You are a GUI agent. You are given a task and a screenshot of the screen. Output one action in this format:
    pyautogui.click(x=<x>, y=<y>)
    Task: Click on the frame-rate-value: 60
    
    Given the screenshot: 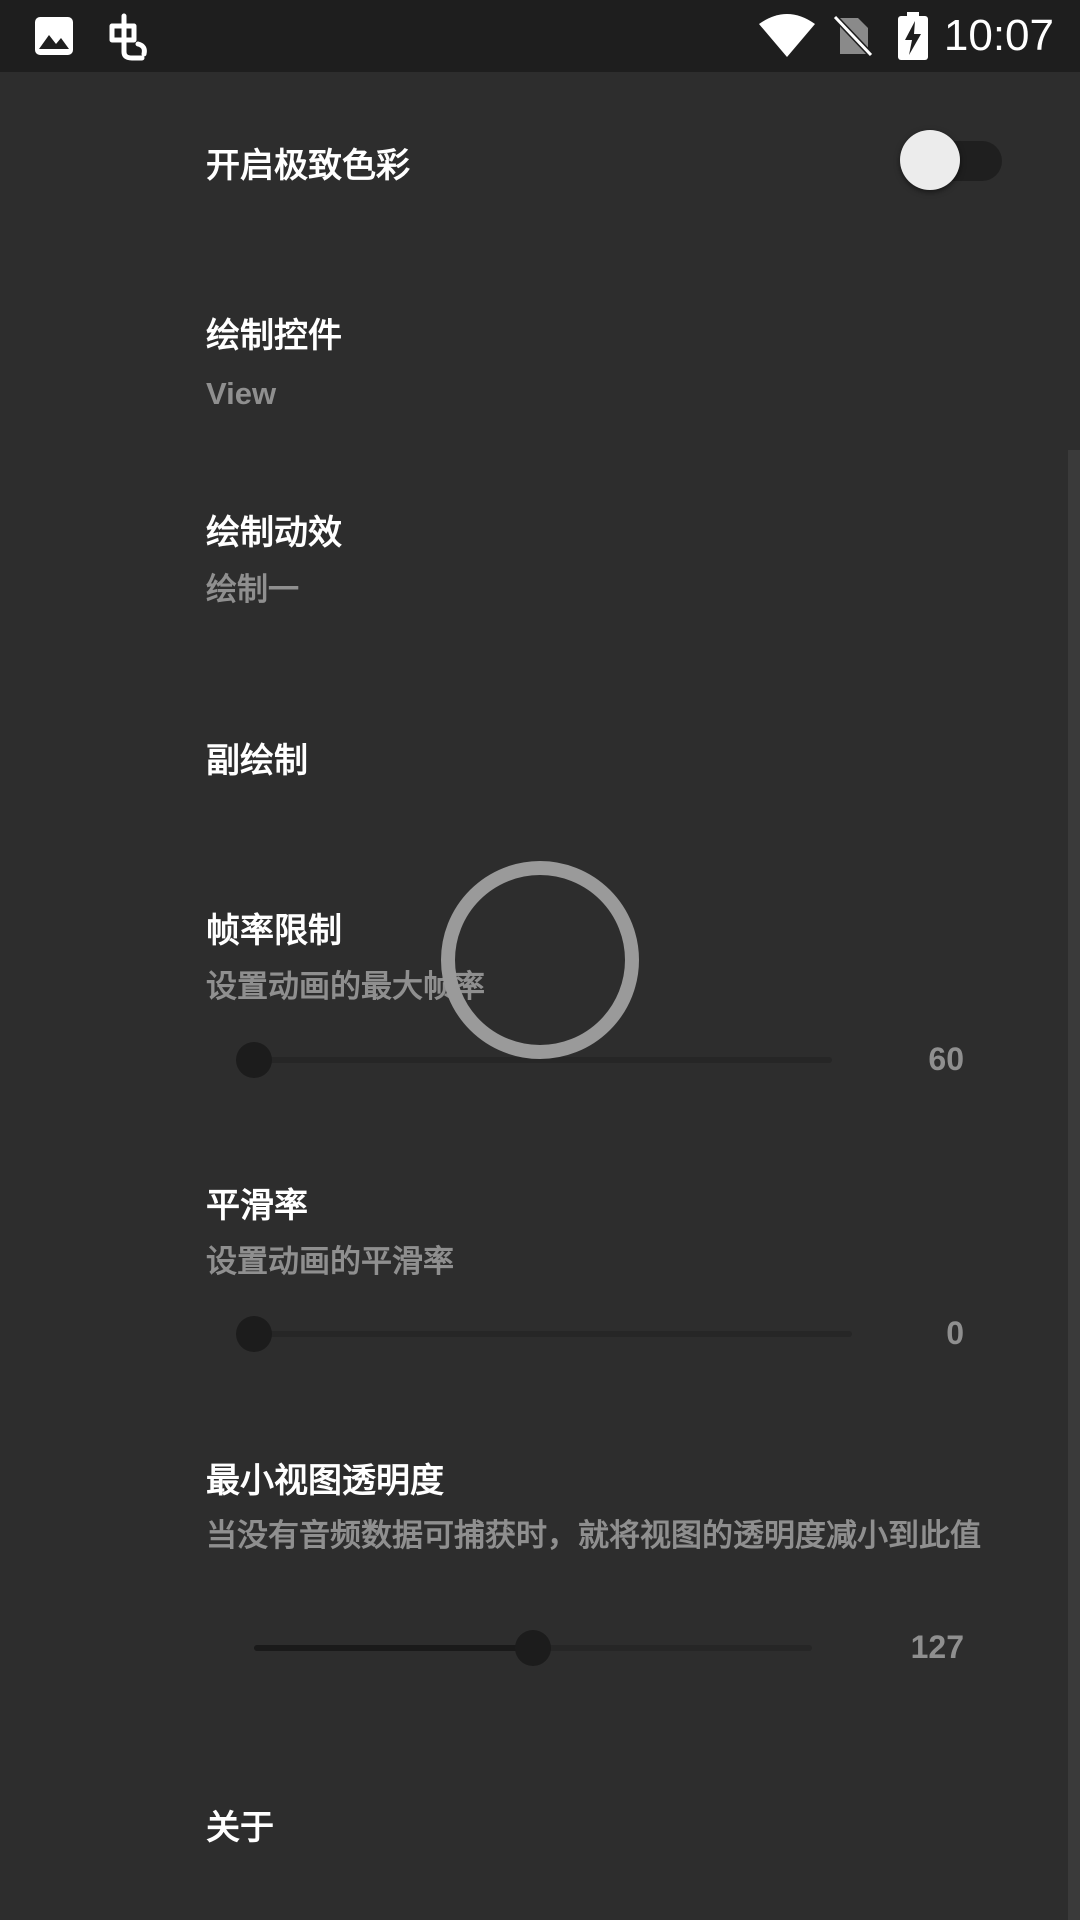 What is the action you would take?
    pyautogui.click(x=946, y=1059)
    